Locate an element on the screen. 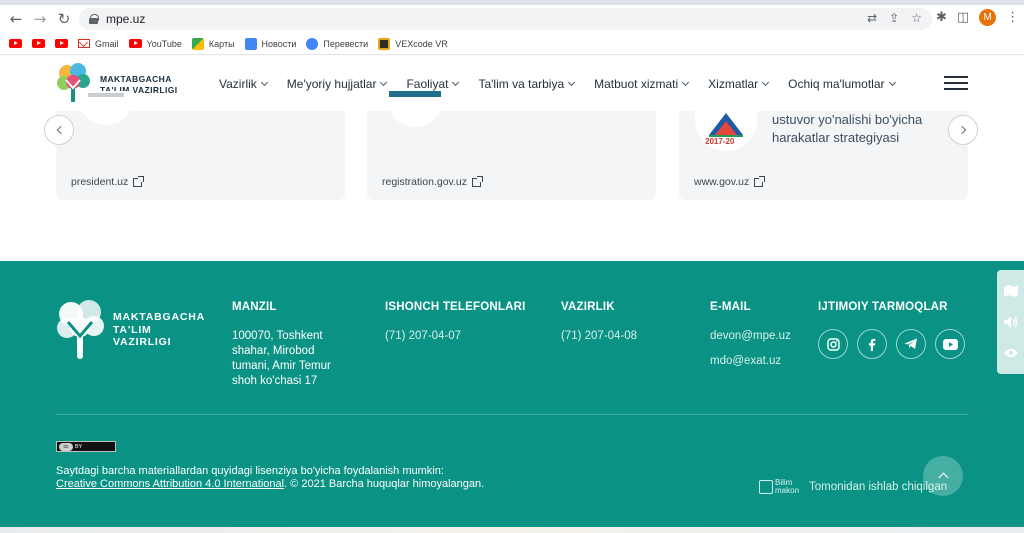 This screenshot has width=1024, height=533. footer-ministry-column: VAZIRLIK (71) 207-04-08 is located at coordinates (599, 327).